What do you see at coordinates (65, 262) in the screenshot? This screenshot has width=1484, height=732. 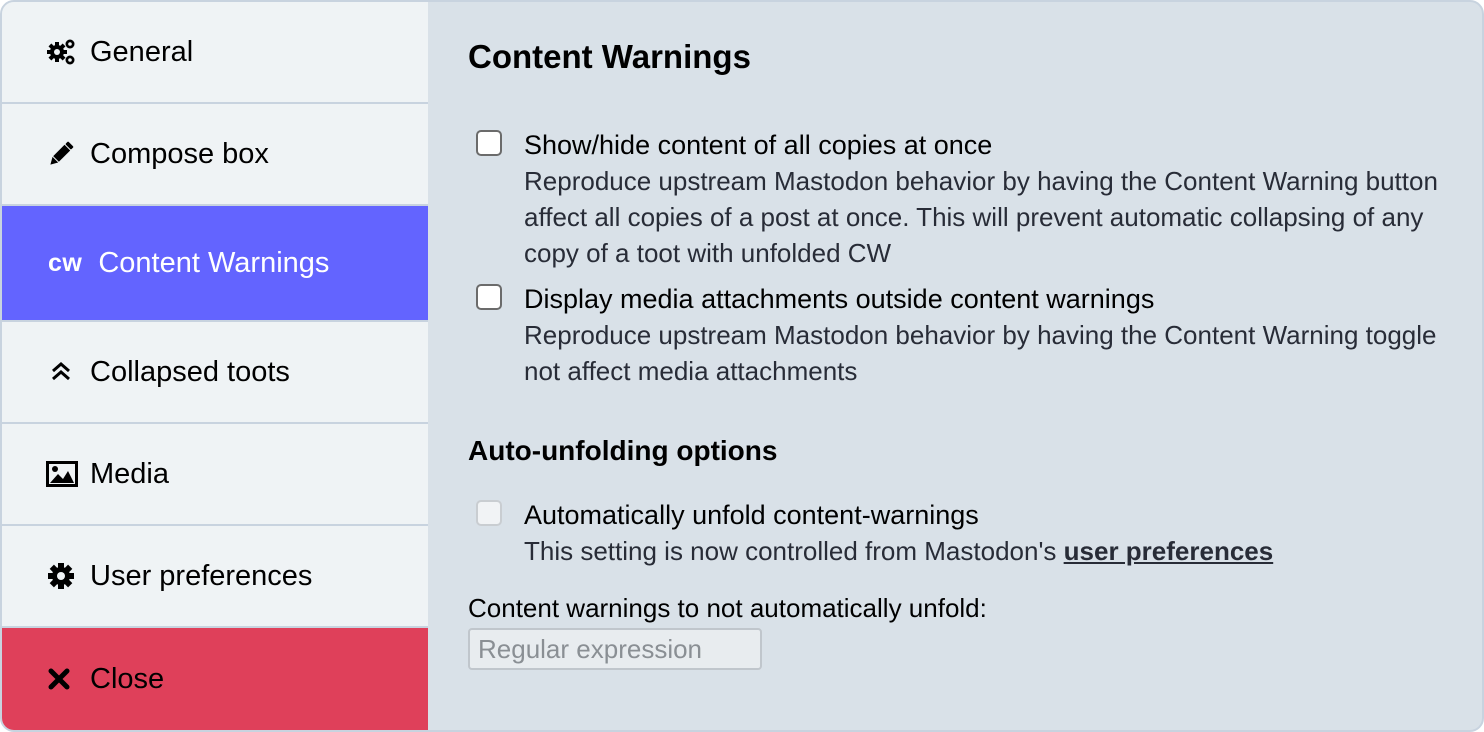 I see `cw-icon: cw` at bounding box center [65, 262].